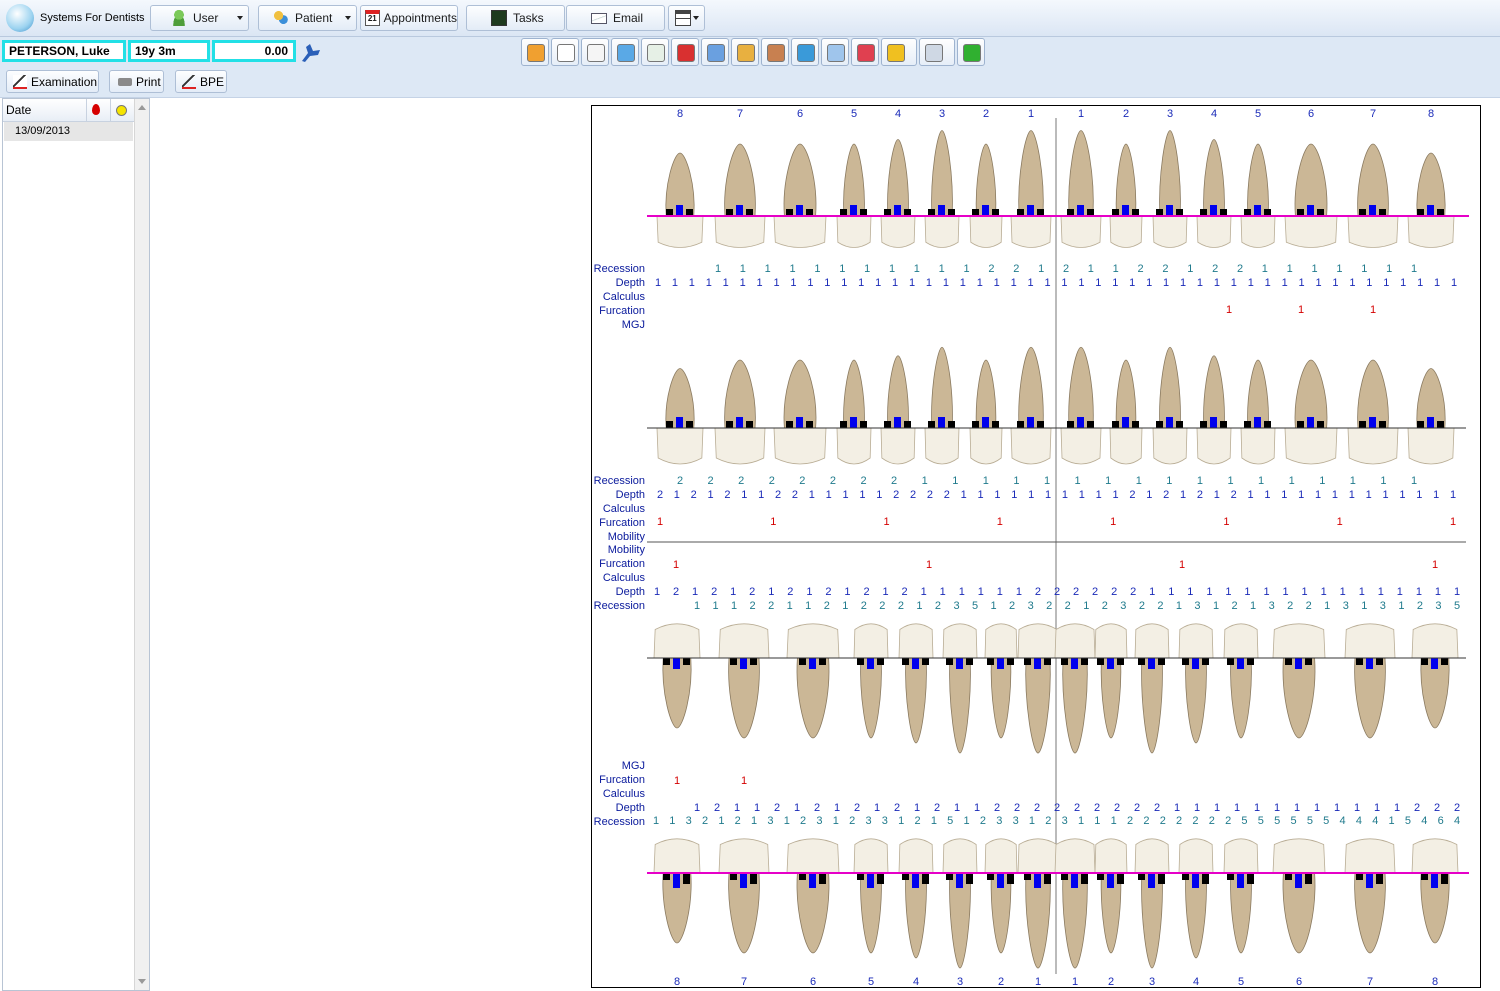 The width and height of the screenshot is (1500, 991). Describe the element at coordinates (745, 52) in the screenshot. I see `scales-icon` at that location.